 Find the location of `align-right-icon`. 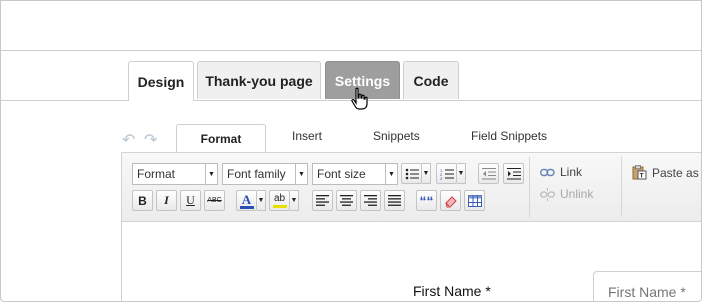

align-right-icon is located at coordinates (370, 200).